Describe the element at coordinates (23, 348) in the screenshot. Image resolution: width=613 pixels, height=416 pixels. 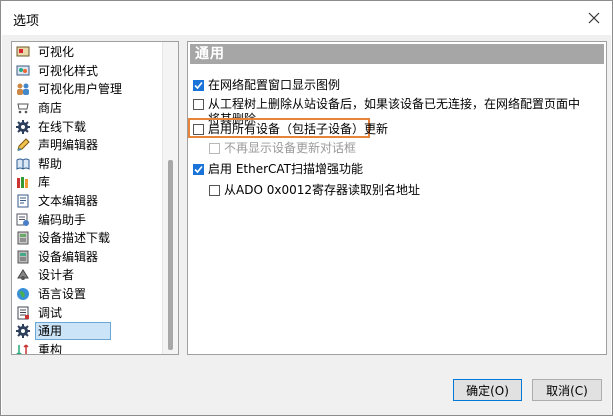
I see `refactor-icon` at that location.